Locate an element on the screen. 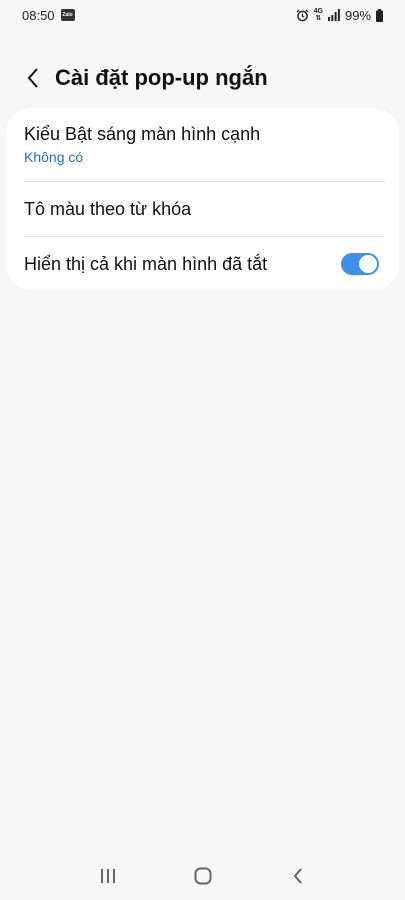 This screenshot has height=900, width=405. app-bar: Cài đặt pop-up ngắn is located at coordinates (202, 78).